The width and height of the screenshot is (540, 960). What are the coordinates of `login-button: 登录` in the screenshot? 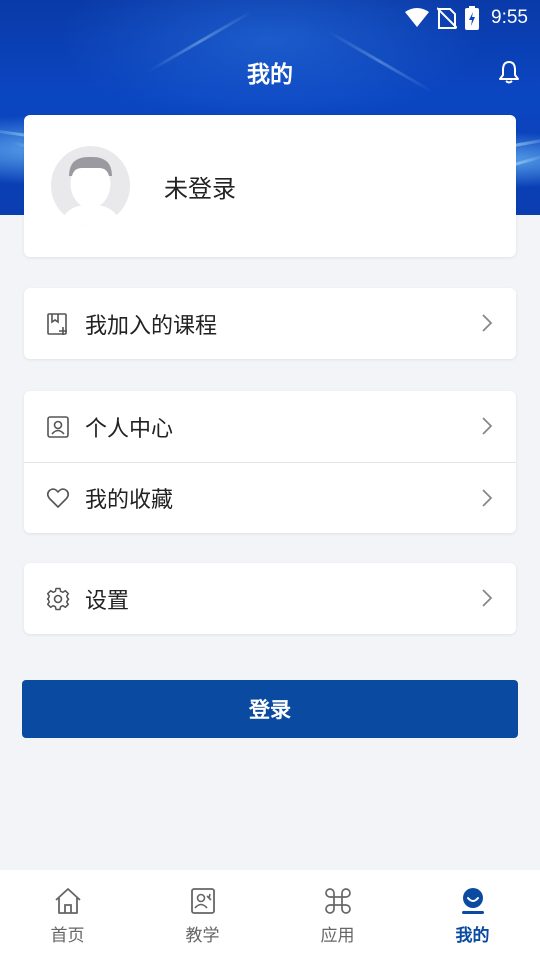 It's located at (270, 709).